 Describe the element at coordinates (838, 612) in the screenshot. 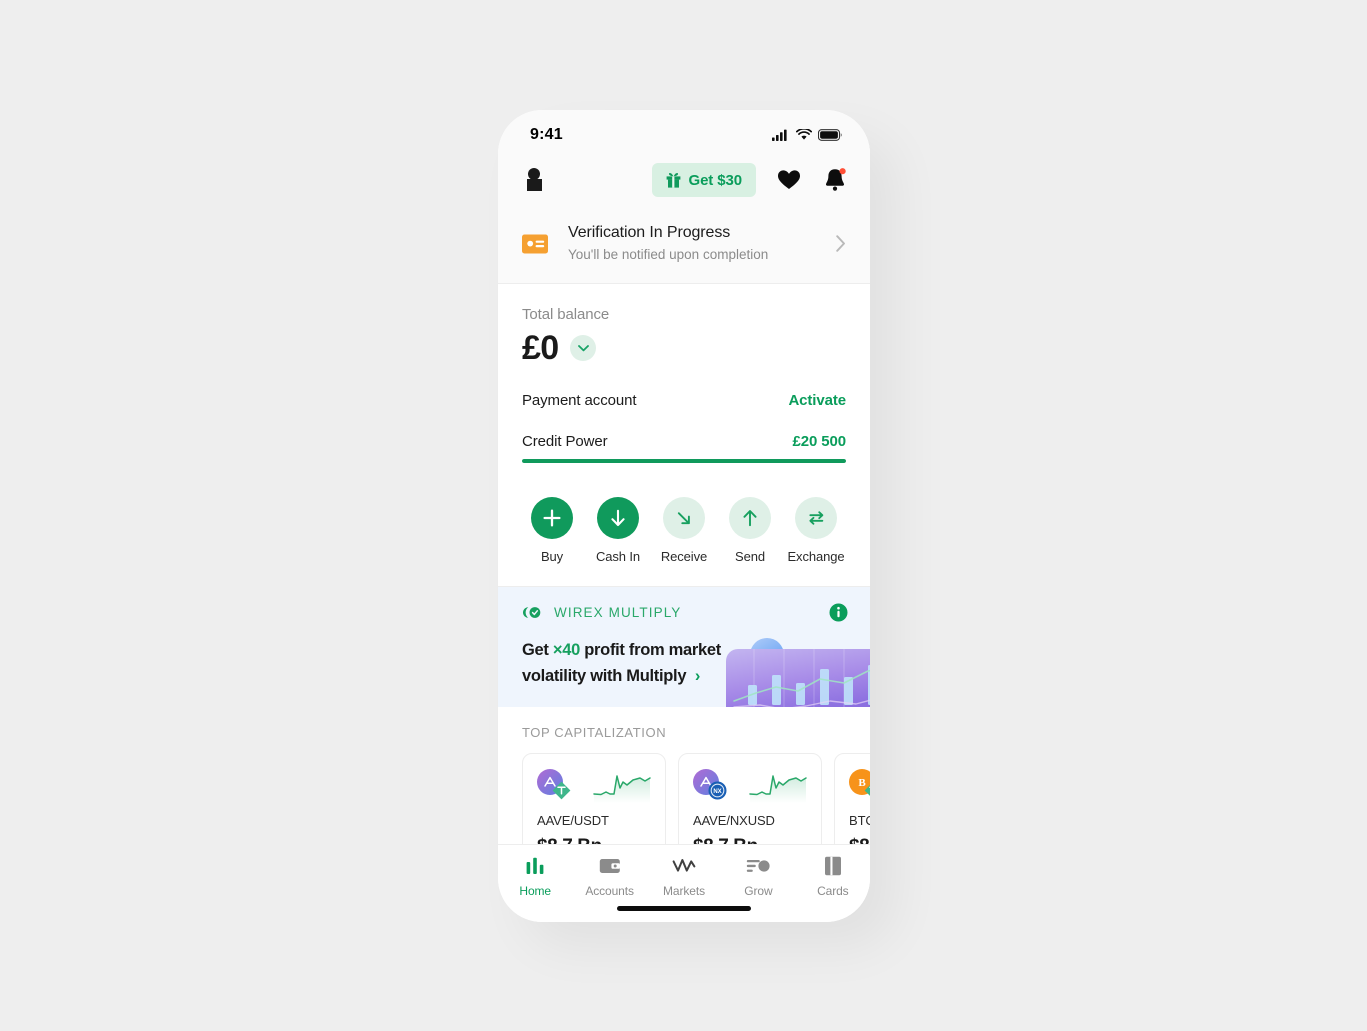

I see `info-icon` at that location.